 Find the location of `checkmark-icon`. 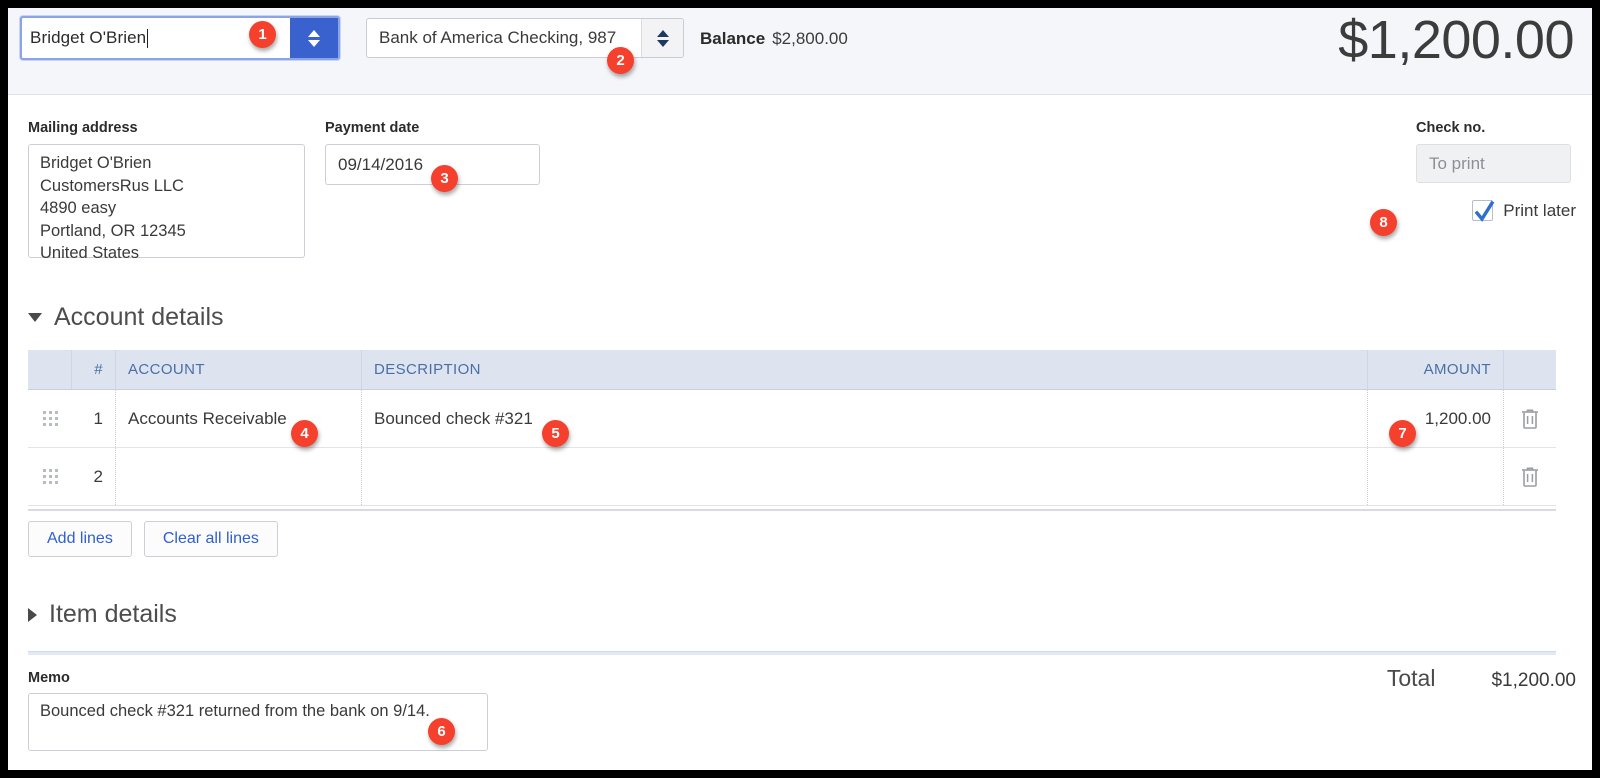

checkmark-icon is located at coordinates (1484, 211).